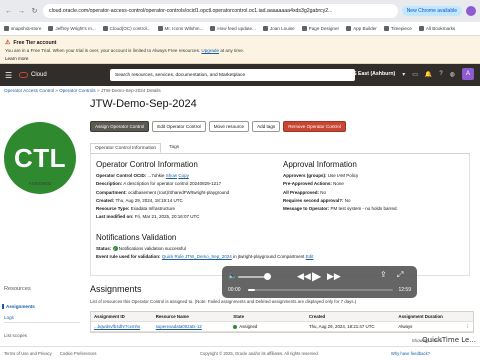 The width and height of the screenshot is (480, 360). What do you see at coordinates (126, 148) in the screenshot?
I see `tab-operator-control-information: Operator Control Information` at bounding box center [126, 148].